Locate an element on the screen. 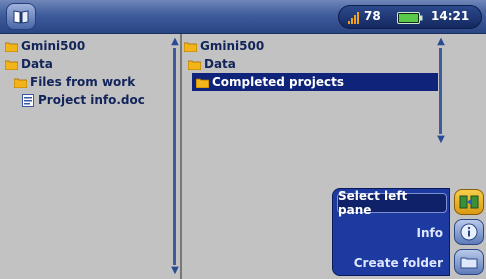  folder-add-icon is located at coordinates (469, 263).